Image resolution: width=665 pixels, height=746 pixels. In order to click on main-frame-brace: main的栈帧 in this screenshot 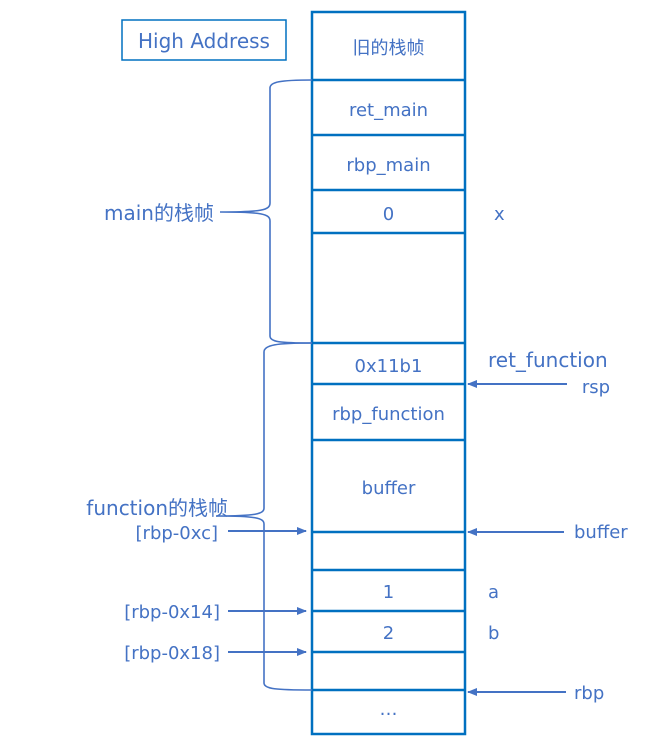, I will do `click(208, 211)`.